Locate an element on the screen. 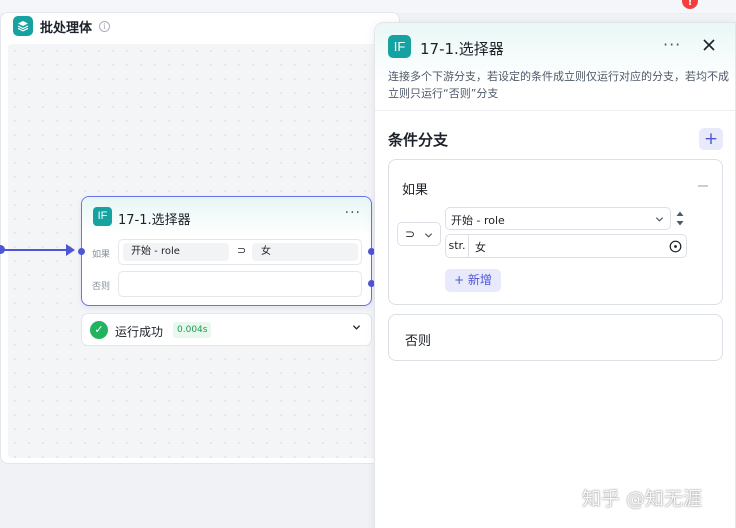  right-value-text: 女 is located at coordinates (480, 247).